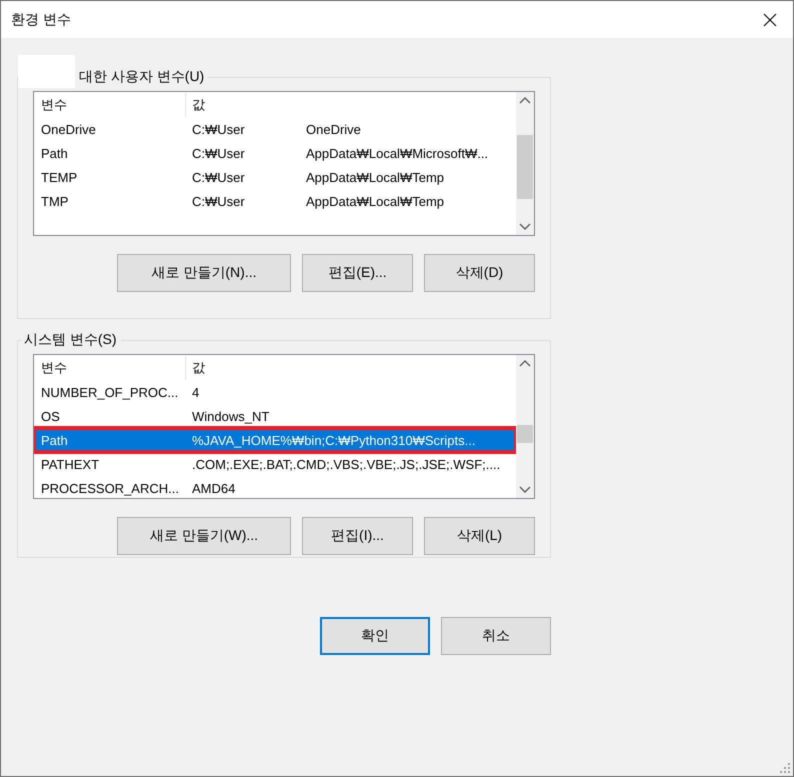  Describe the element at coordinates (50, 416) in the screenshot. I see `variable-name: OS` at that location.